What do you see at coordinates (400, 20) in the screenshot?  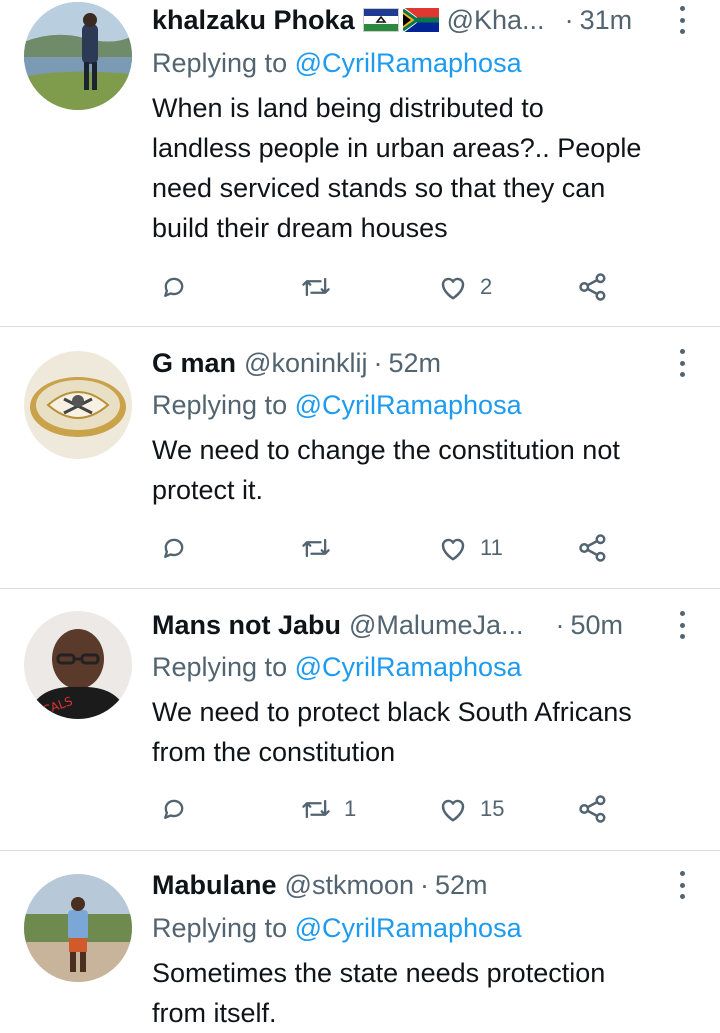 I see `flag-emojis` at bounding box center [400, 20].